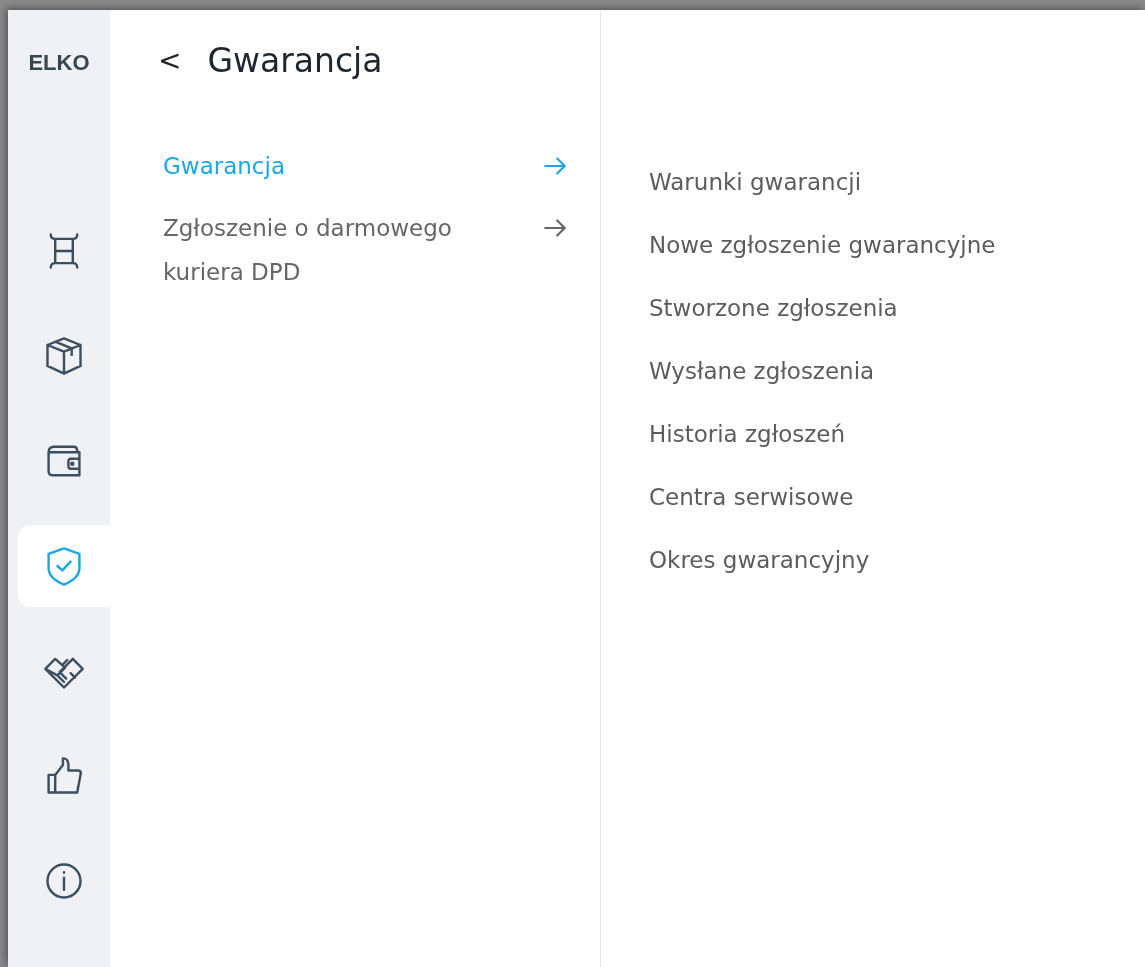  What do you see at coordinates (295, 60) in the screenshot?
I see `page-title: Gwarancja` at bounding box center [295, 60].